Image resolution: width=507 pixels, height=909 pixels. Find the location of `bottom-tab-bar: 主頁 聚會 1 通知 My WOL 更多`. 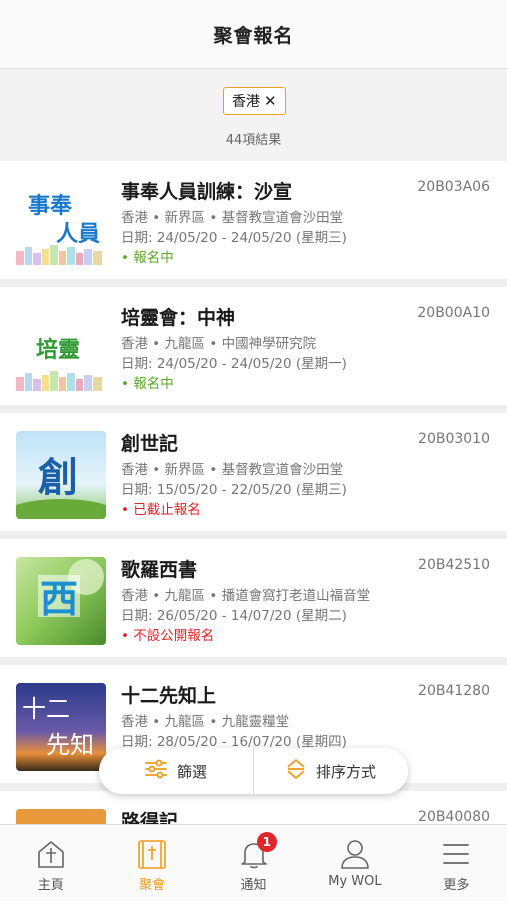

bottom-tab-bar: 主頁 聚會 1 通知 My WOL 更多 is located at coordinates (253, 862).